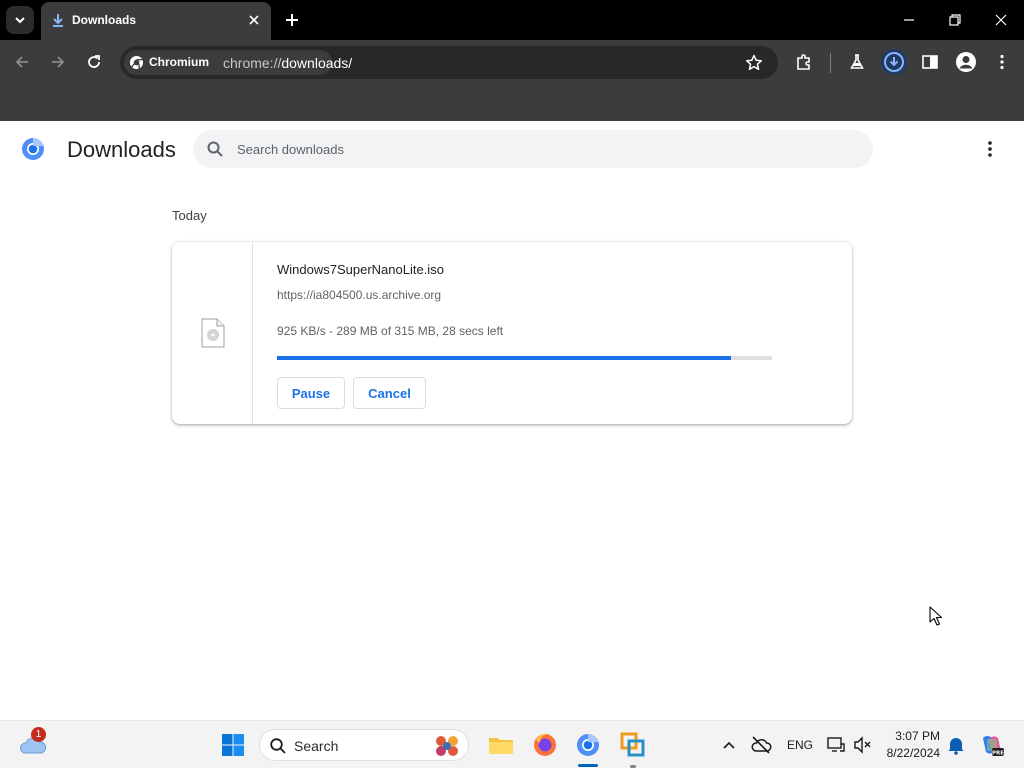 The height and width of the screenshot is (768, 1024). Describe the element at coordinates (104, 20) in the screenshot. I see `tab-title: Downloads` at that location.